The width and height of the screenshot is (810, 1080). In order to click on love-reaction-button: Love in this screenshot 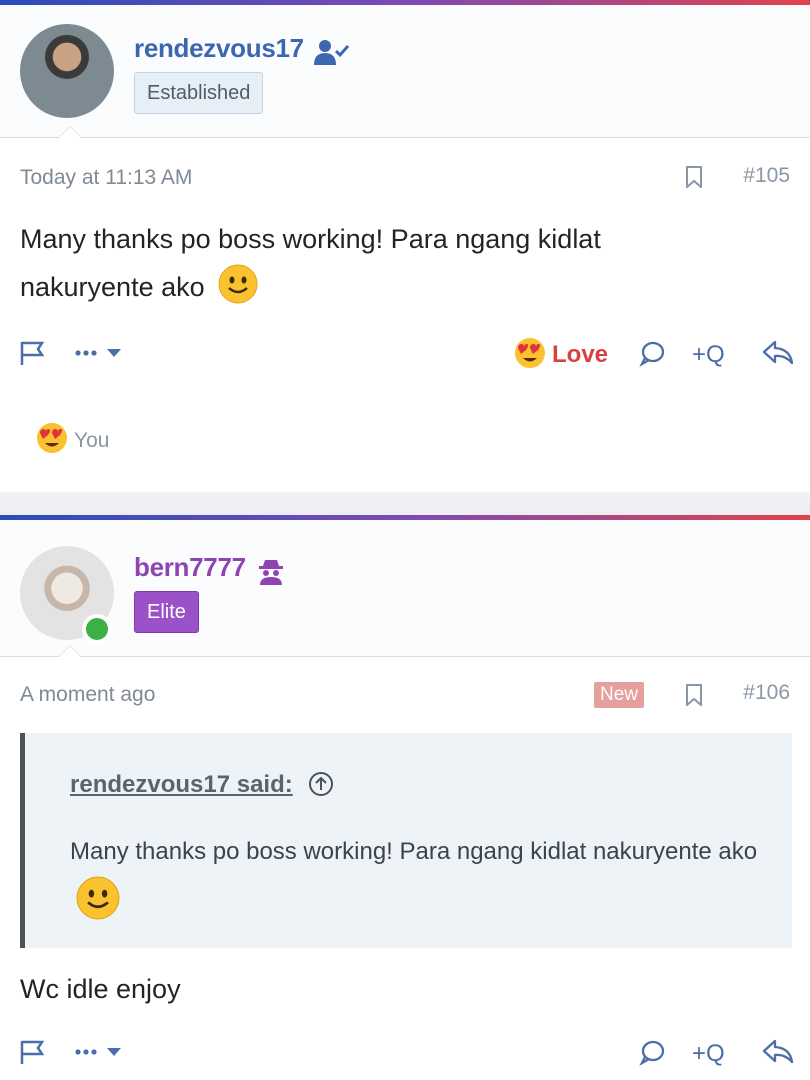, I will do `click(561, 355)`.